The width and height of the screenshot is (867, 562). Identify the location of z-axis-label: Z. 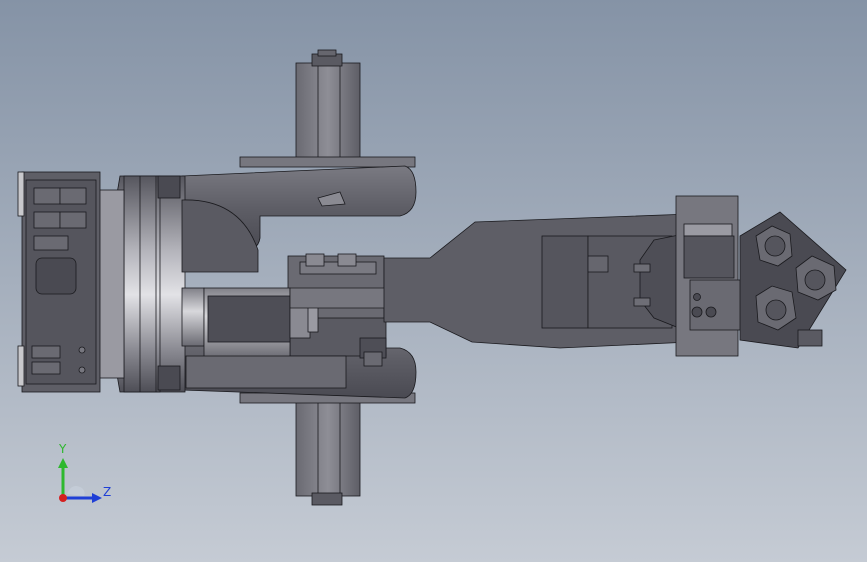
(107, 492).